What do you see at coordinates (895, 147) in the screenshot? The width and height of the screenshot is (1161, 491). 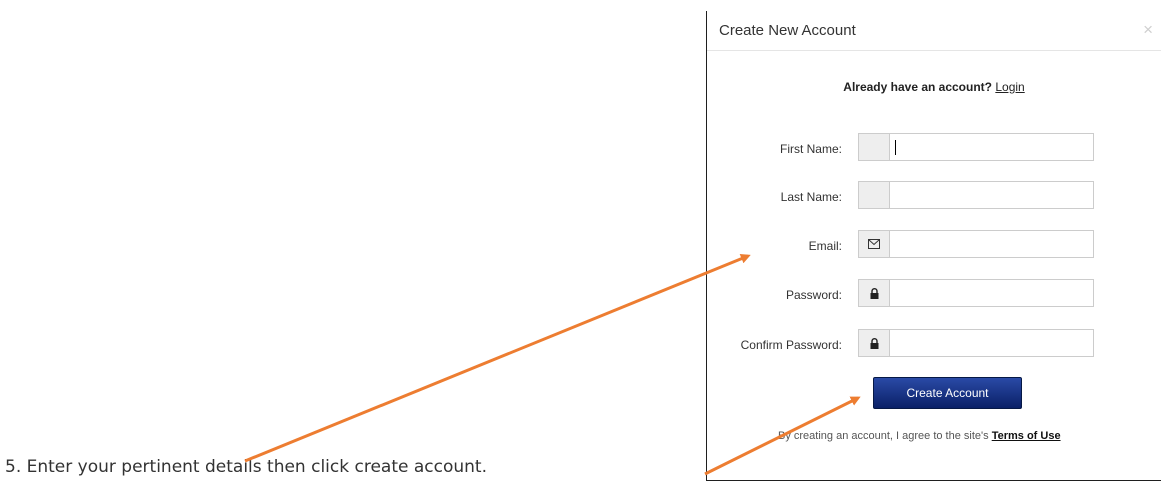 I see `text-cursor` at bounding box center [895, 147].